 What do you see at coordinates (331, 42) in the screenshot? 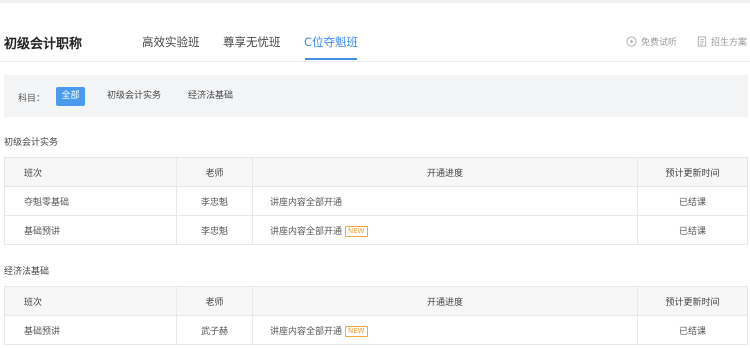
I see `tab-c-position-class: C位夺魁班` at bounding box center [331, 42].